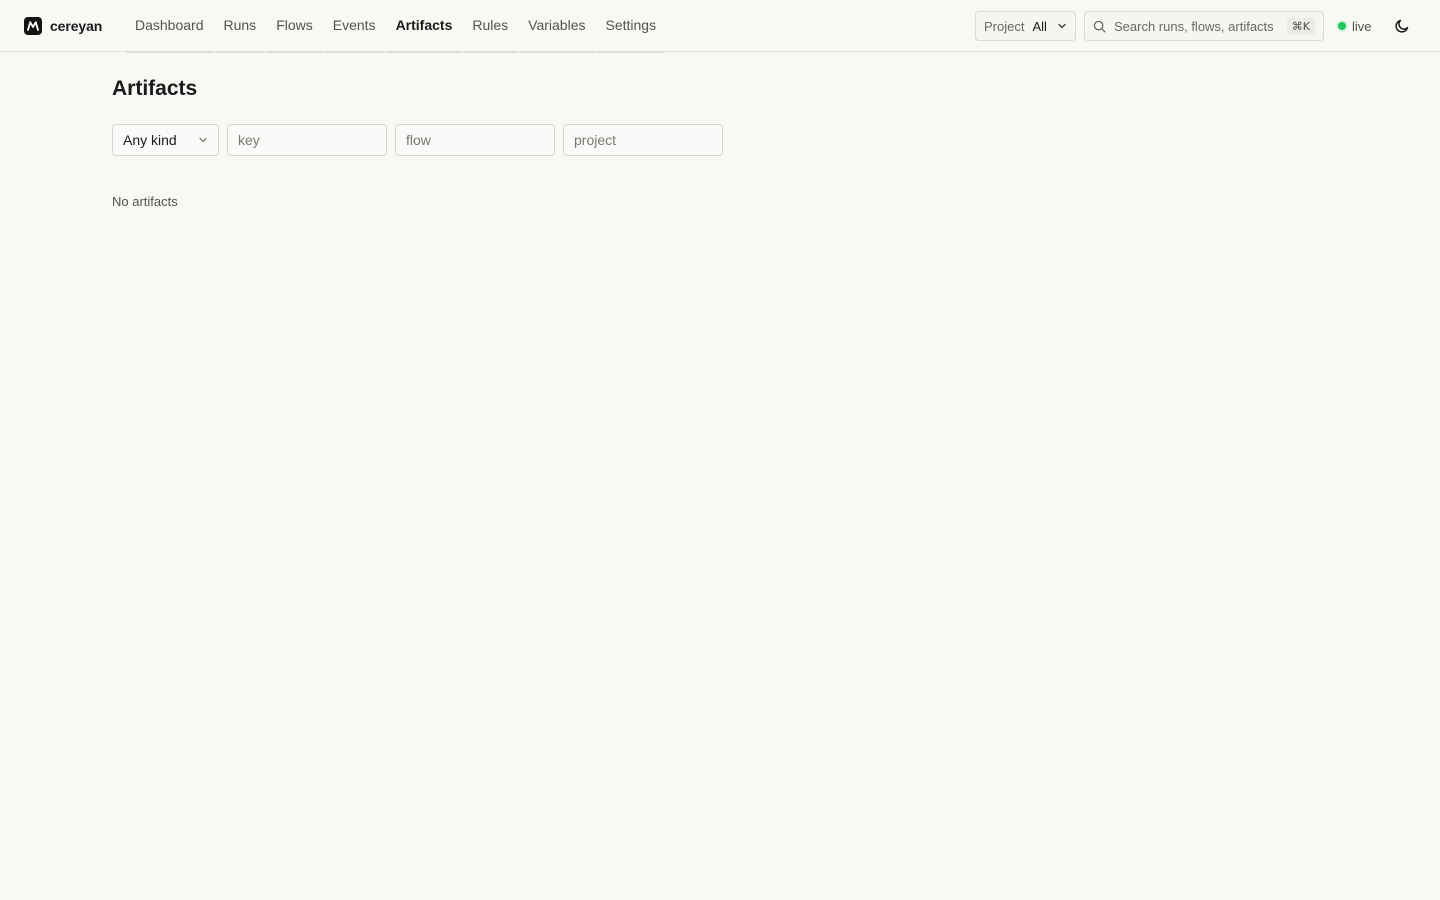 The width and height of the screenshot is (1440, 900). I want to click on moon-icon, so click(1402, 26).